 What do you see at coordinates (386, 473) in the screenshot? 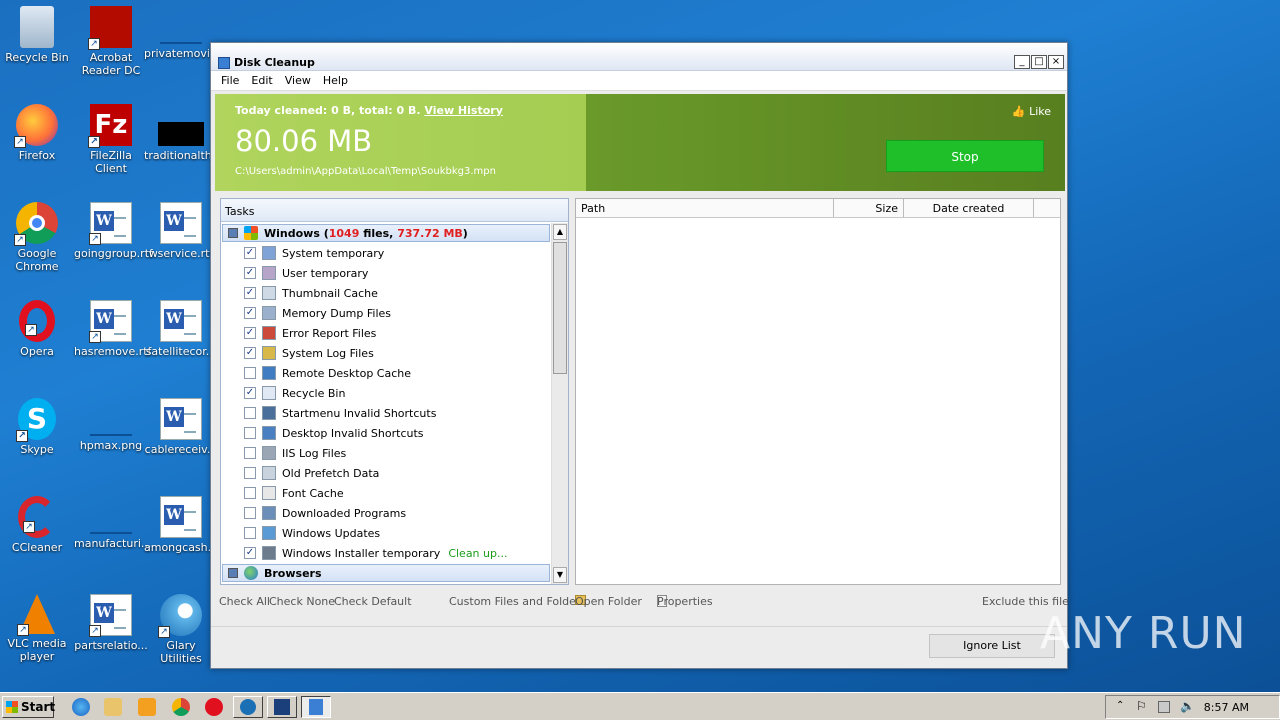
I see `task-item: Old Prefetch Data` at bounding box center [386, 473].